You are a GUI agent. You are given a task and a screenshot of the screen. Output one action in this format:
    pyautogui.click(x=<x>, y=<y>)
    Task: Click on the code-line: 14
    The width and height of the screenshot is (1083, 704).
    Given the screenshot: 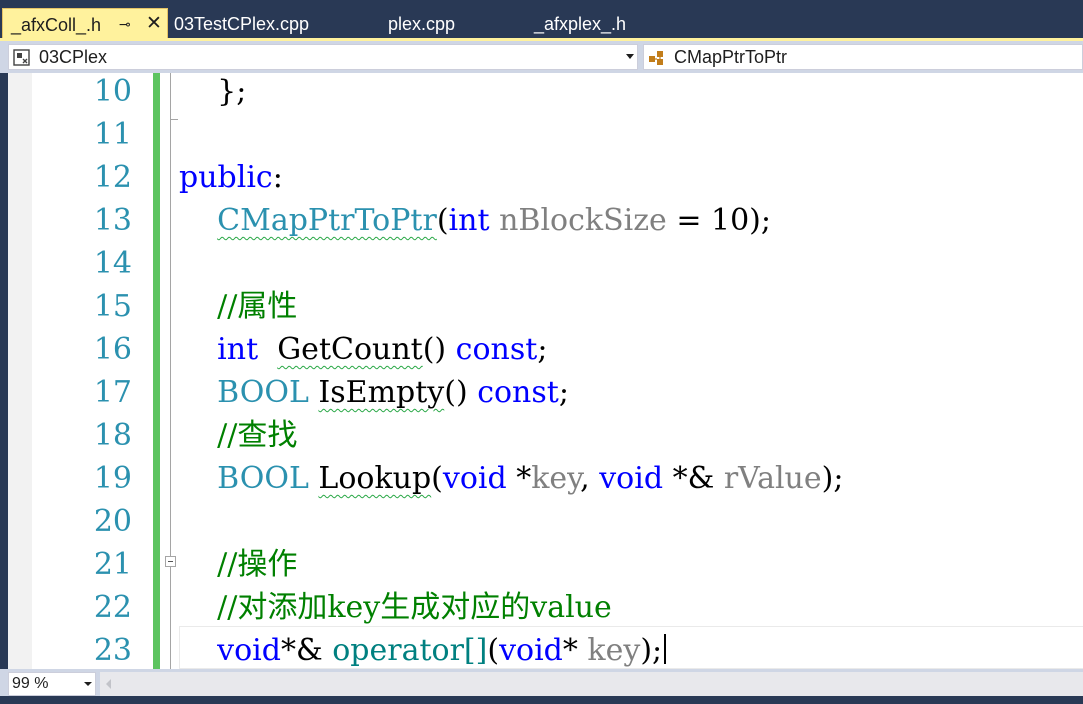 What is the action you would take?
    pyautogui.click(x=545, y=263)
    